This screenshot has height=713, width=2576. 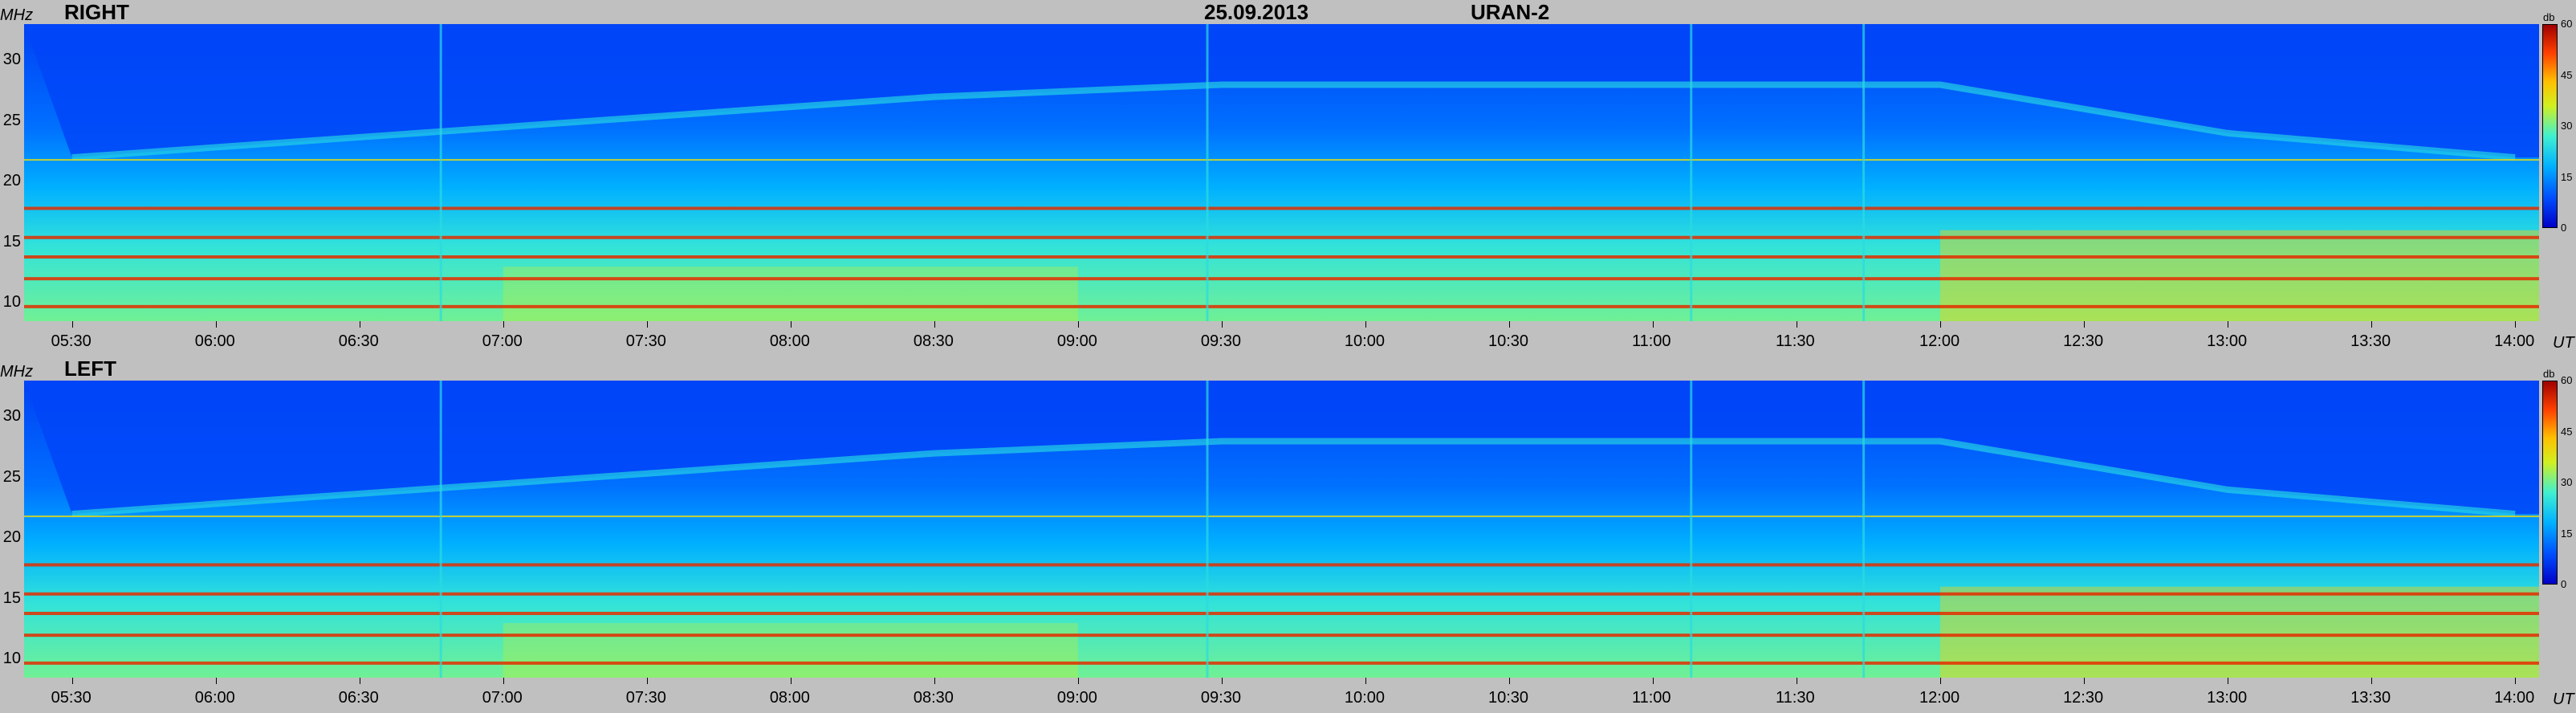 I want to click on x-tick-label: 08:00, so click(x=789, y=698).